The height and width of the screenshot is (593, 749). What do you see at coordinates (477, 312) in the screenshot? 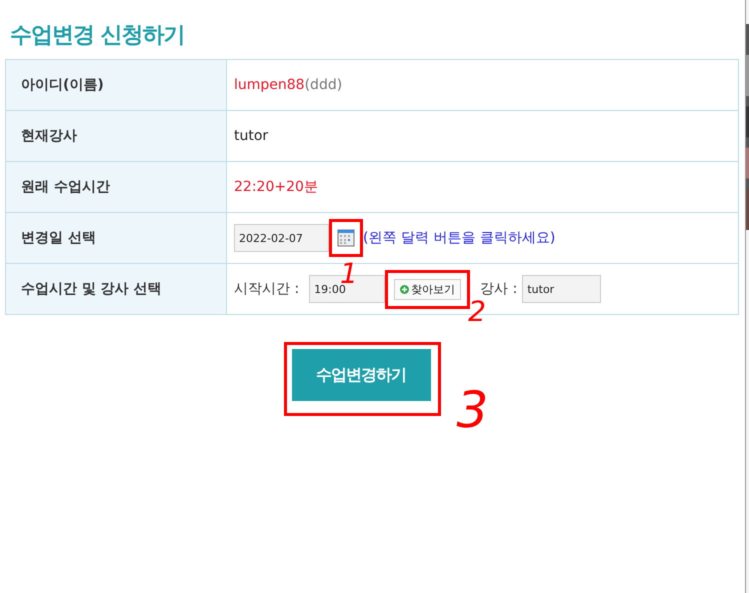
I see `handwritten-number: 2` at bounding box center [477, 312].